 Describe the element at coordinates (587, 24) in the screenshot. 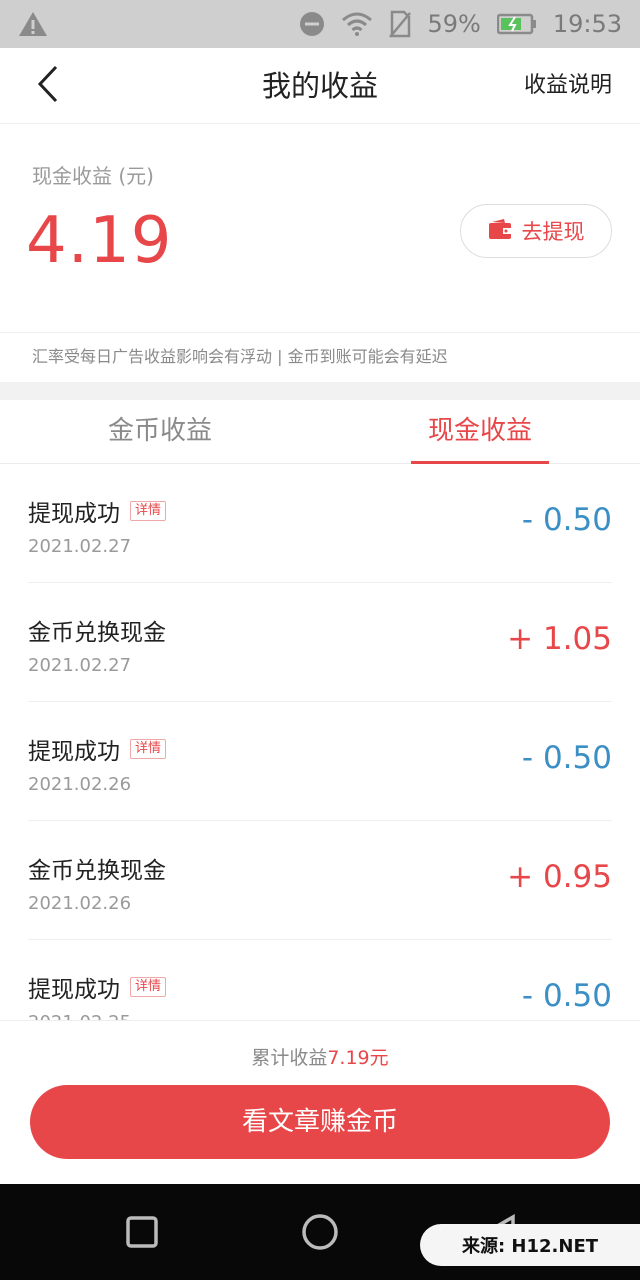

I see `status-time: 19:53` at that location.